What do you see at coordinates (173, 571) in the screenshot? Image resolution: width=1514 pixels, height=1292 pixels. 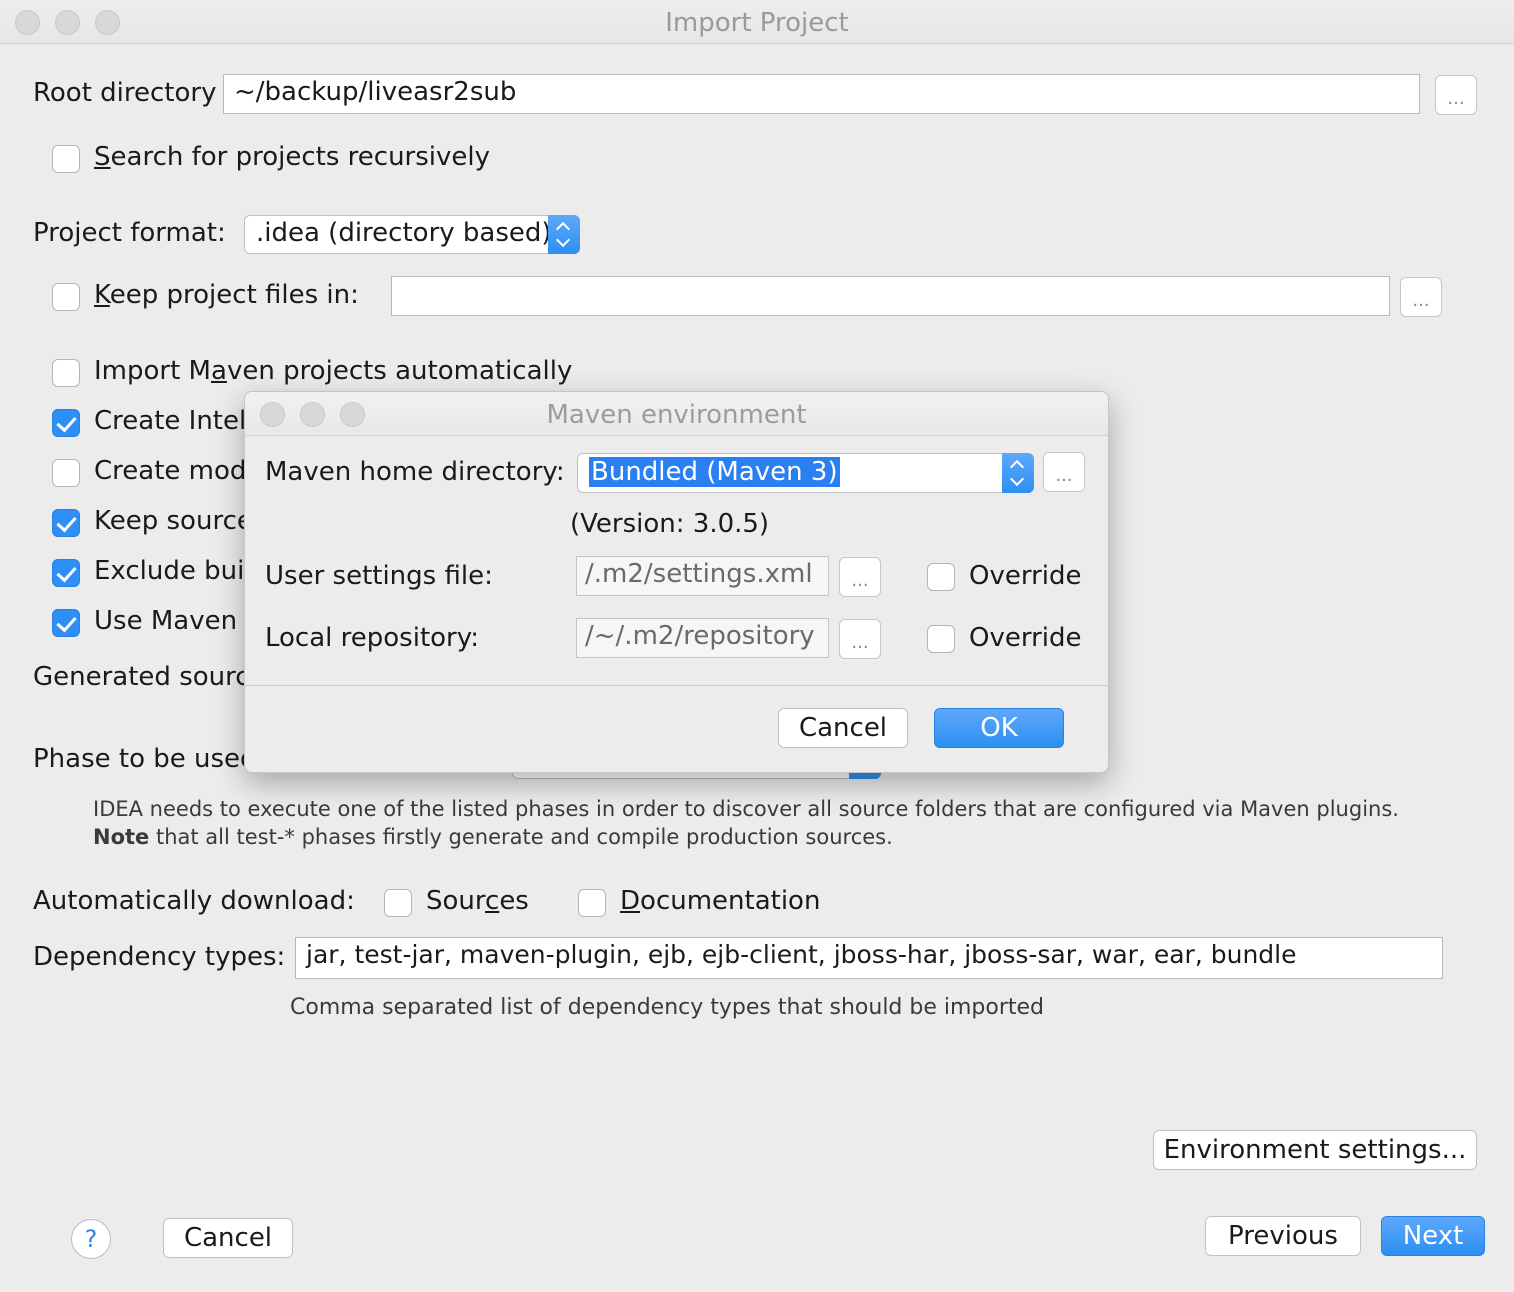 I see `exclude-build-label: Exclude buil` at bounding box center [173, 571].